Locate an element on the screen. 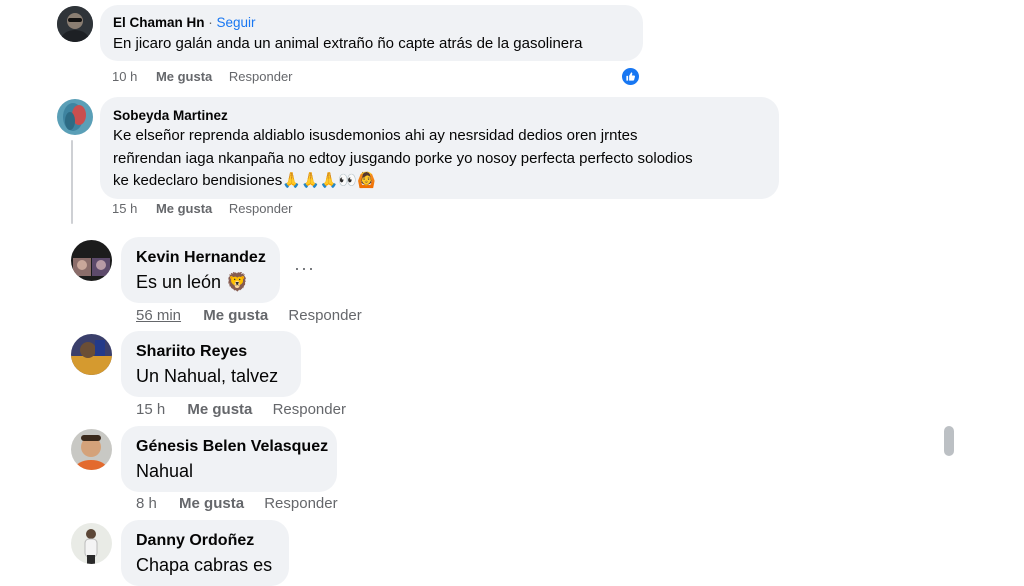 This screenshot has width=1024, height=586. comment-bubble: Shariito Reyes Un Nahual, talvez is located at coordinates (211, 364).